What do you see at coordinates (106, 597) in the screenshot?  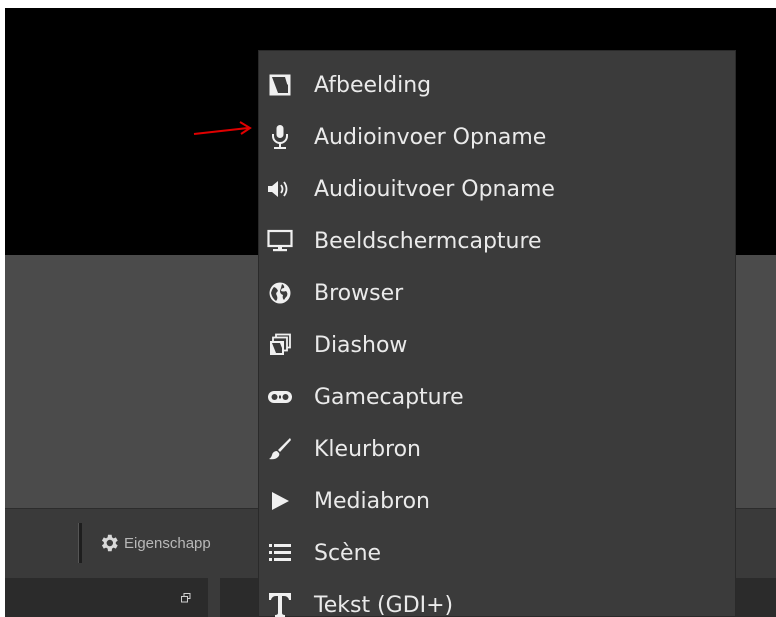 I see `scenes-panel` at bounding box center [106, 597].